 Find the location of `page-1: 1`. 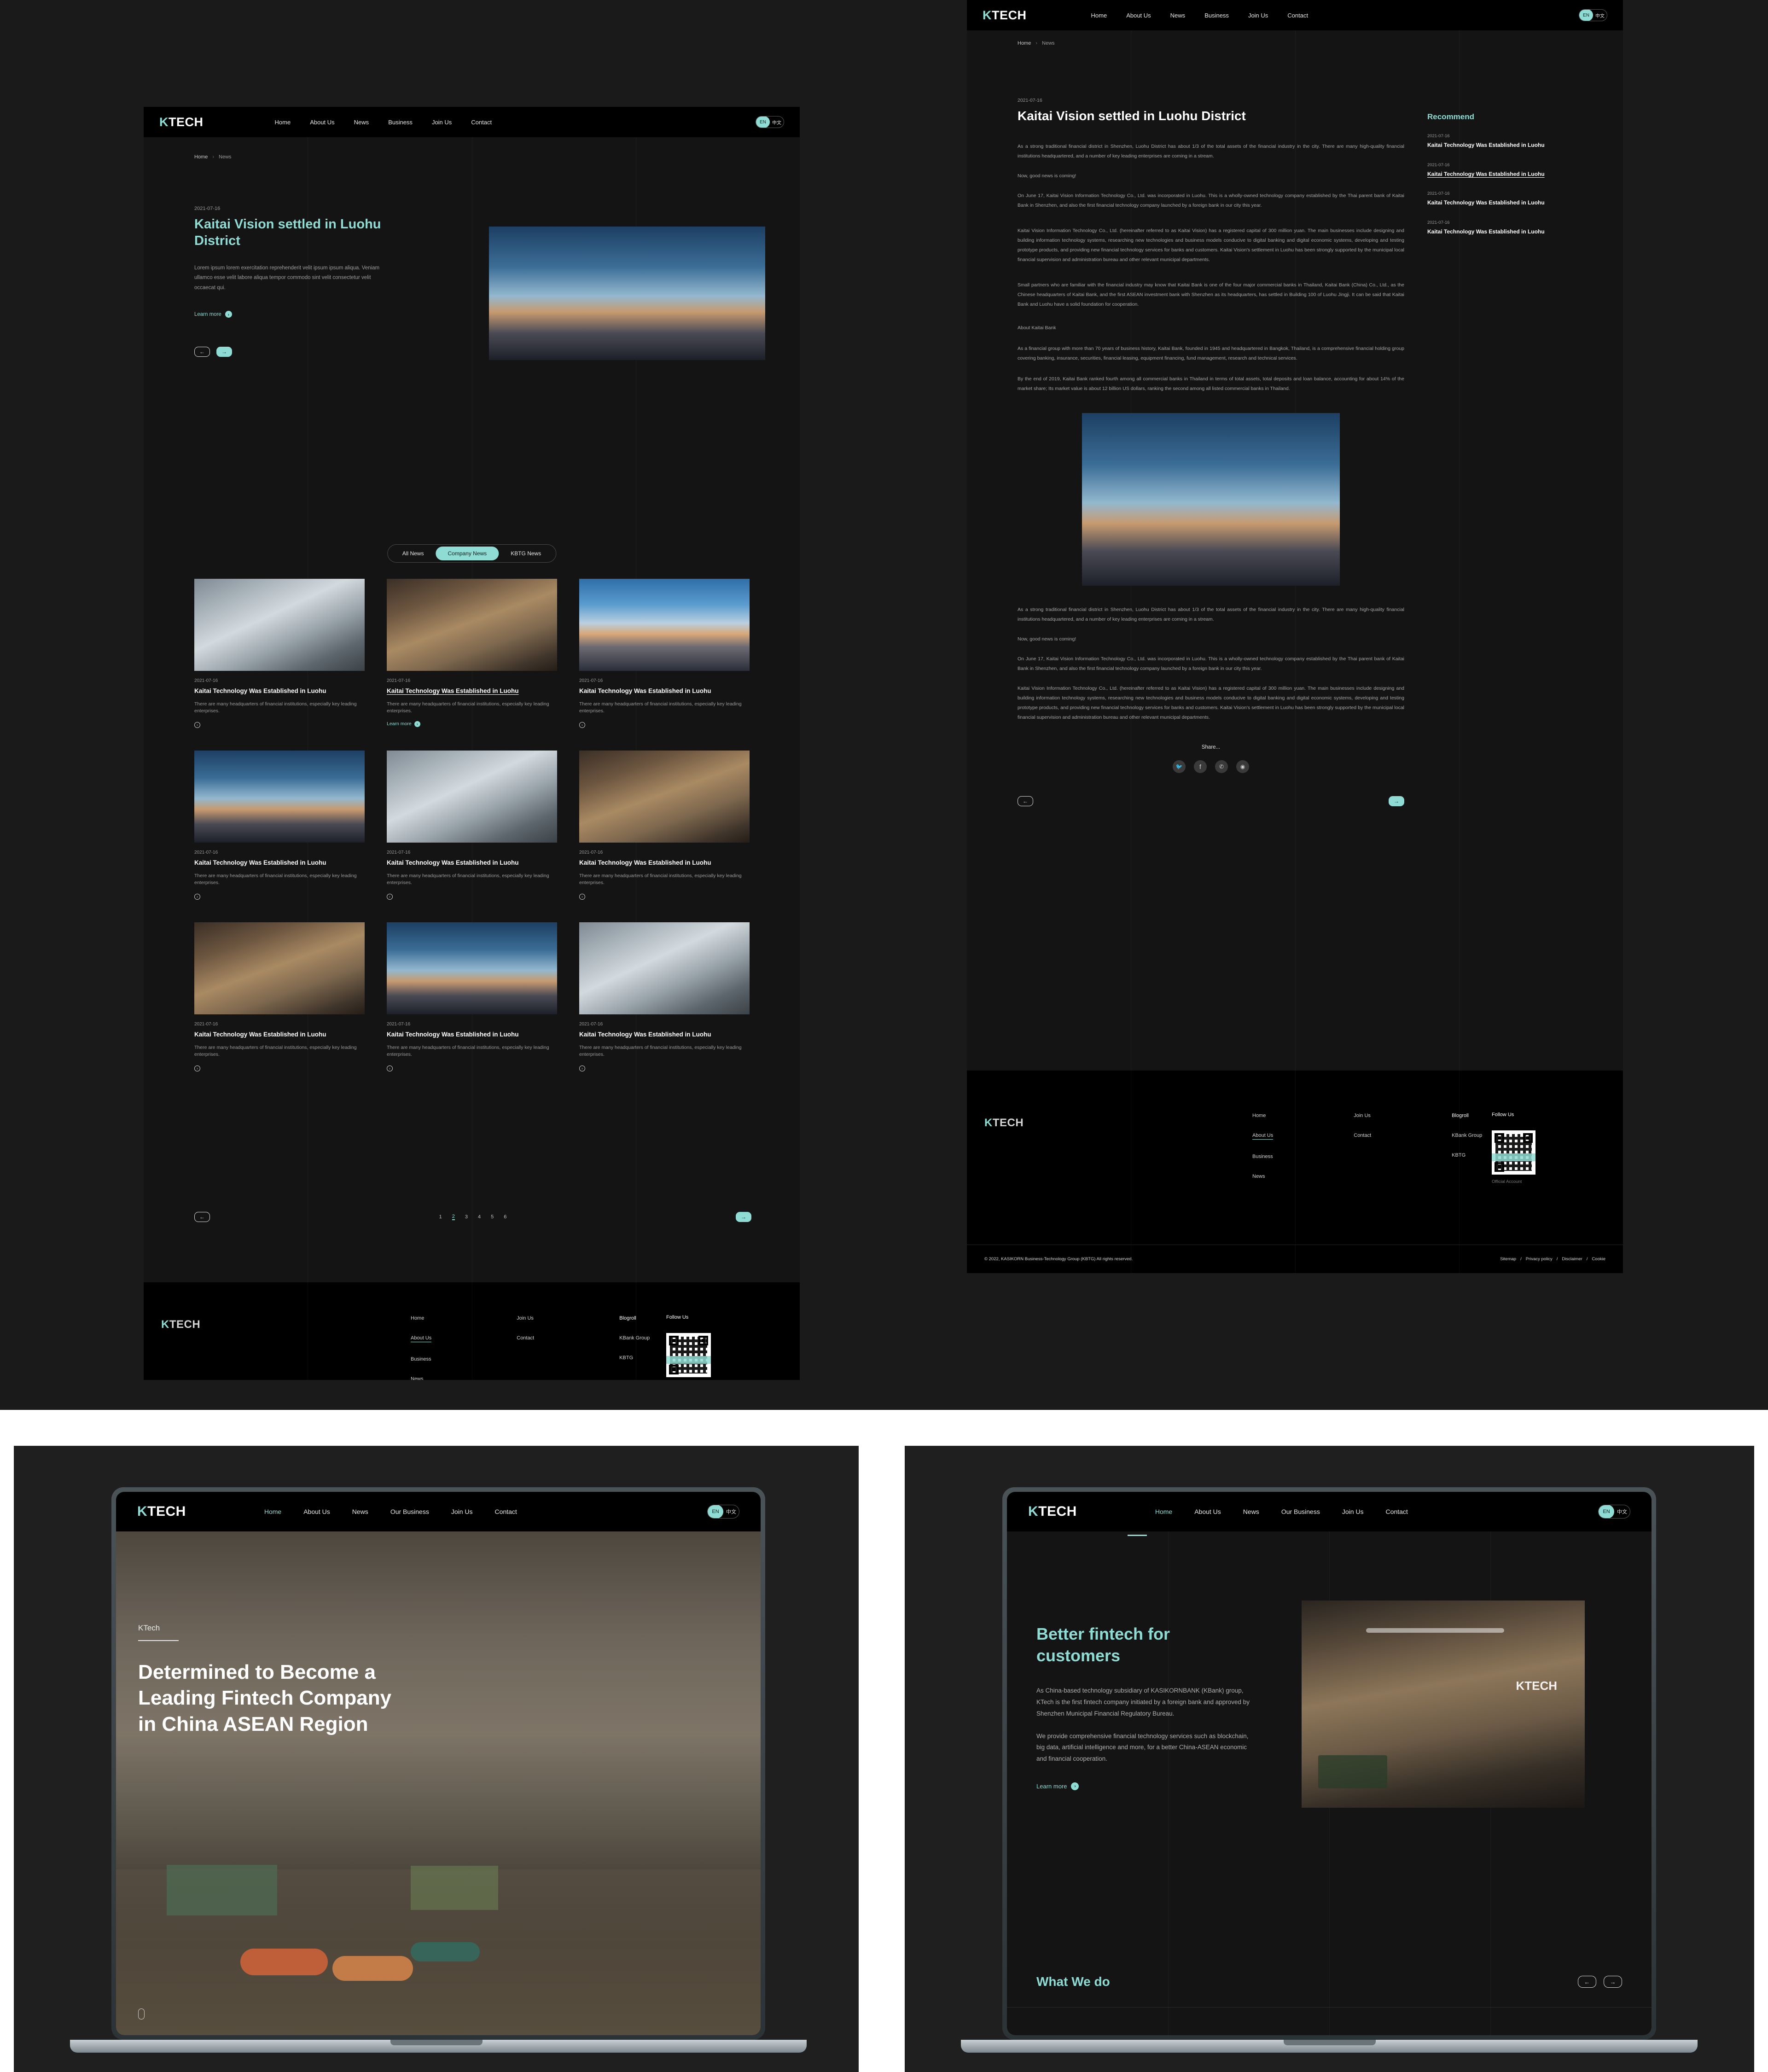

page-1: 1 is located at coordinates (440, 1217).